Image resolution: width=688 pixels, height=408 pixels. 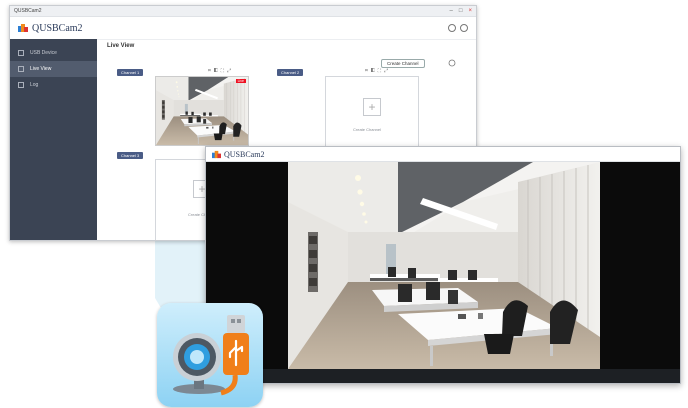 What do you see at coordinates (28, 11) in the screenshot?
I see `window-title: QUSBCam2` at bounding box center [28, 11].